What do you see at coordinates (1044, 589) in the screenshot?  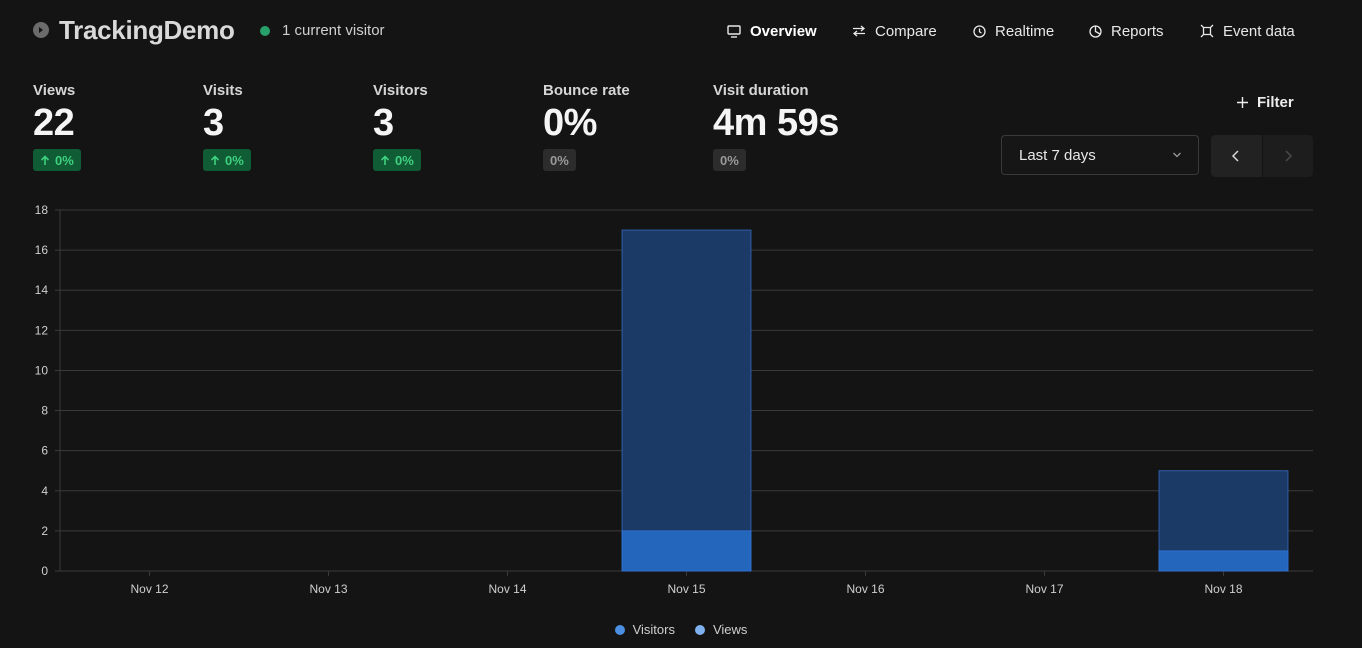 I see `x-tick-label: Nov 17` at bounding box center [1044, 589].